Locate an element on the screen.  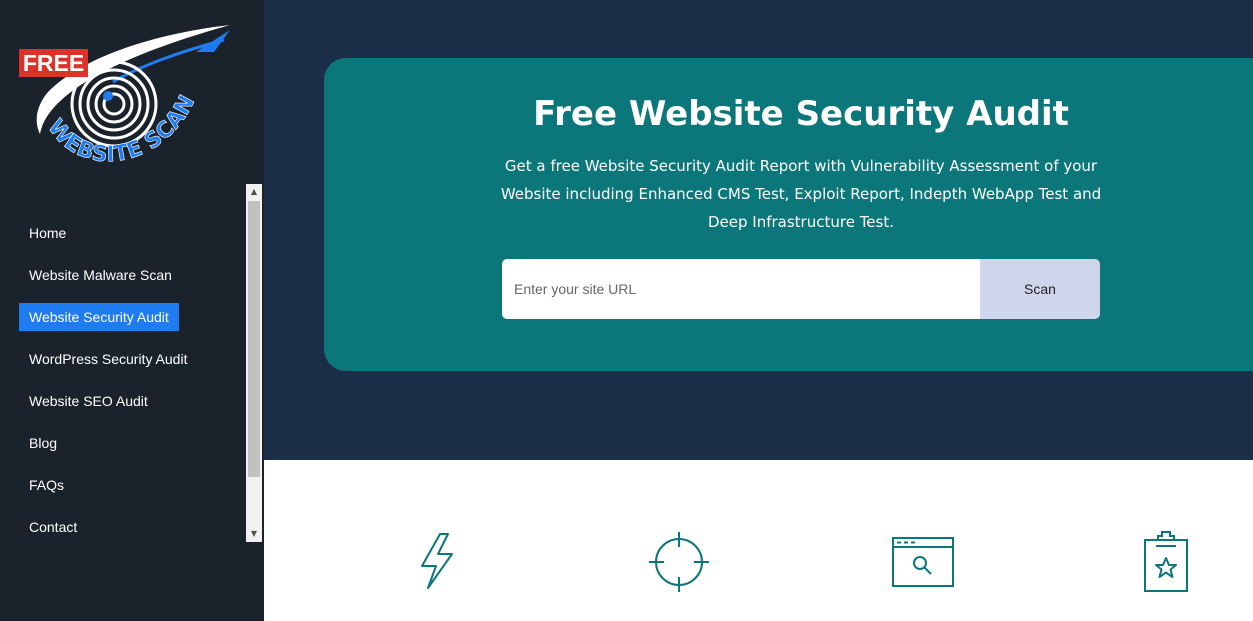
scan-button: Scan is located at coordinates (1040, 289).